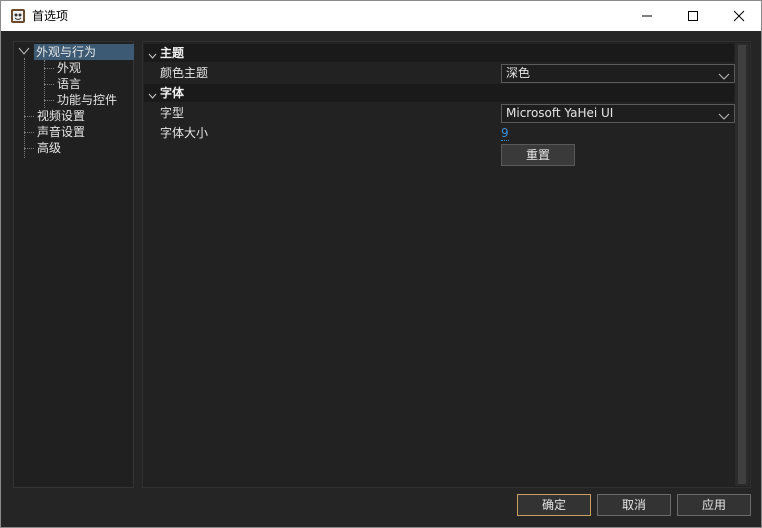 The height and width of the screenshot is (528, 762). What do you see at coordinates (505, 133) in the screenshot?
I see `font-size-value: 9` at bounding box center [505, 133].